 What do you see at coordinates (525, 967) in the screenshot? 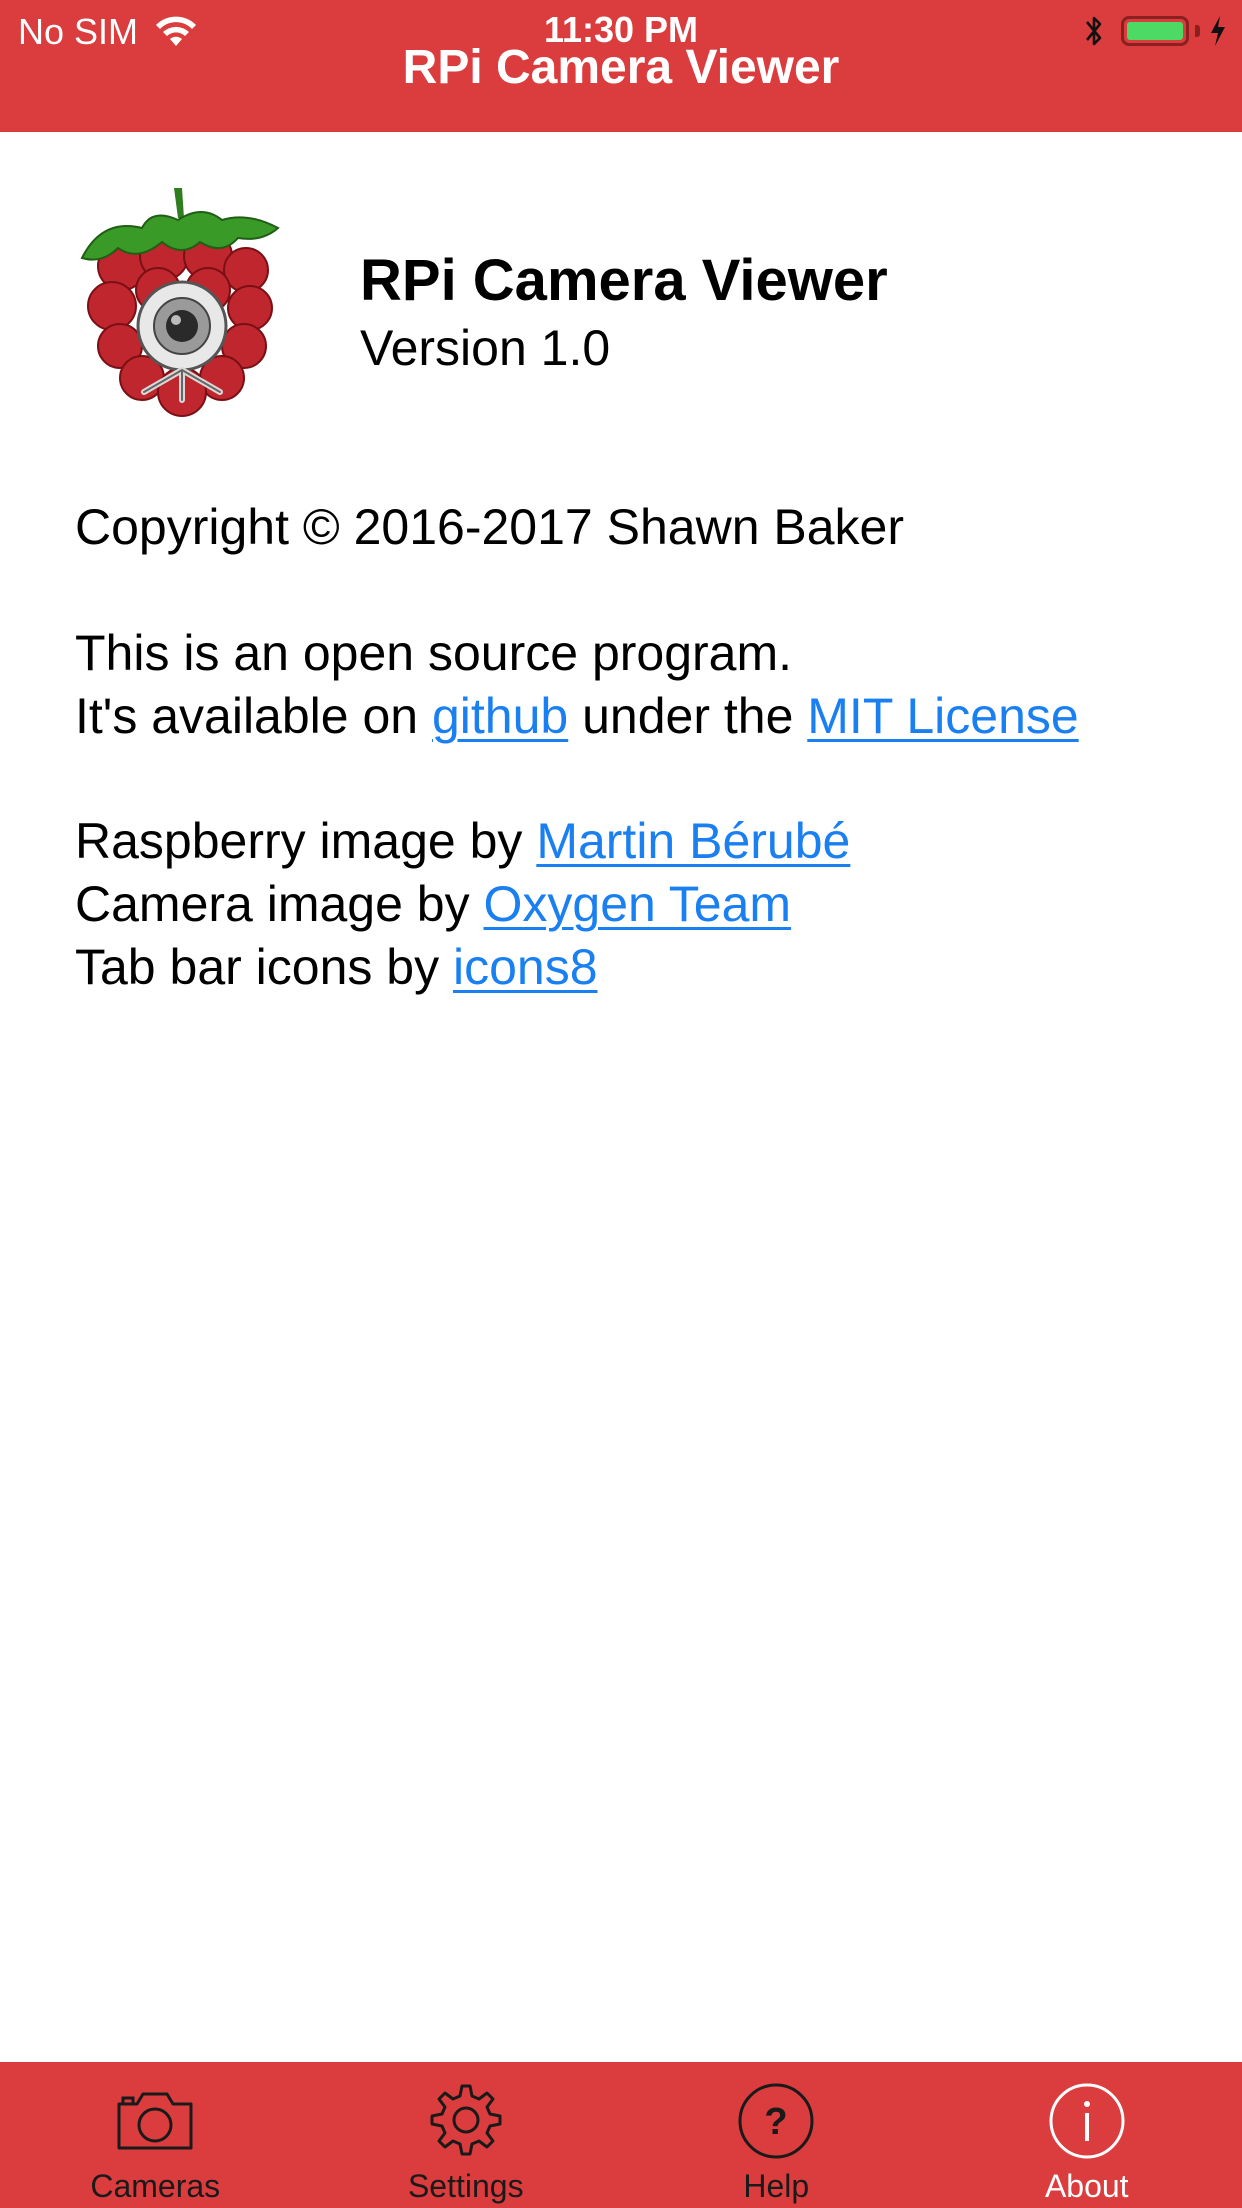
I see `icons8-link: icons8` at bounding box center [525, 967].